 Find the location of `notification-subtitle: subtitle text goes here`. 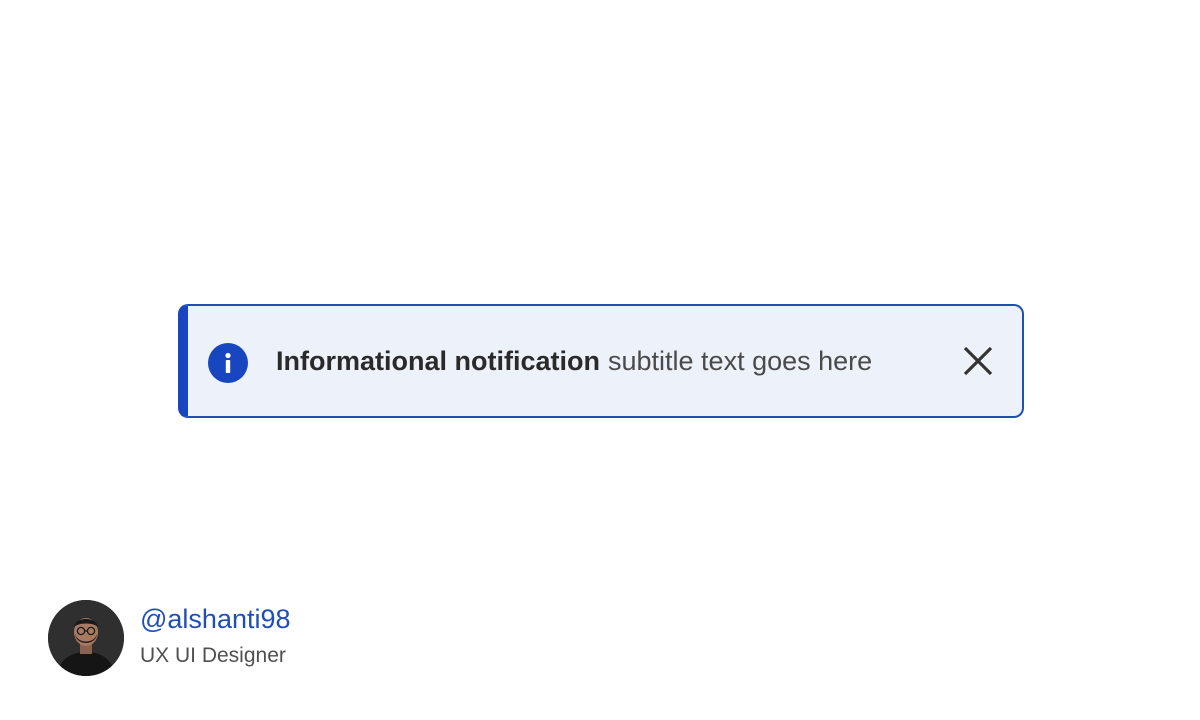

notification-subtitle: subtitle text goes here is located at coordinates (740, 360).